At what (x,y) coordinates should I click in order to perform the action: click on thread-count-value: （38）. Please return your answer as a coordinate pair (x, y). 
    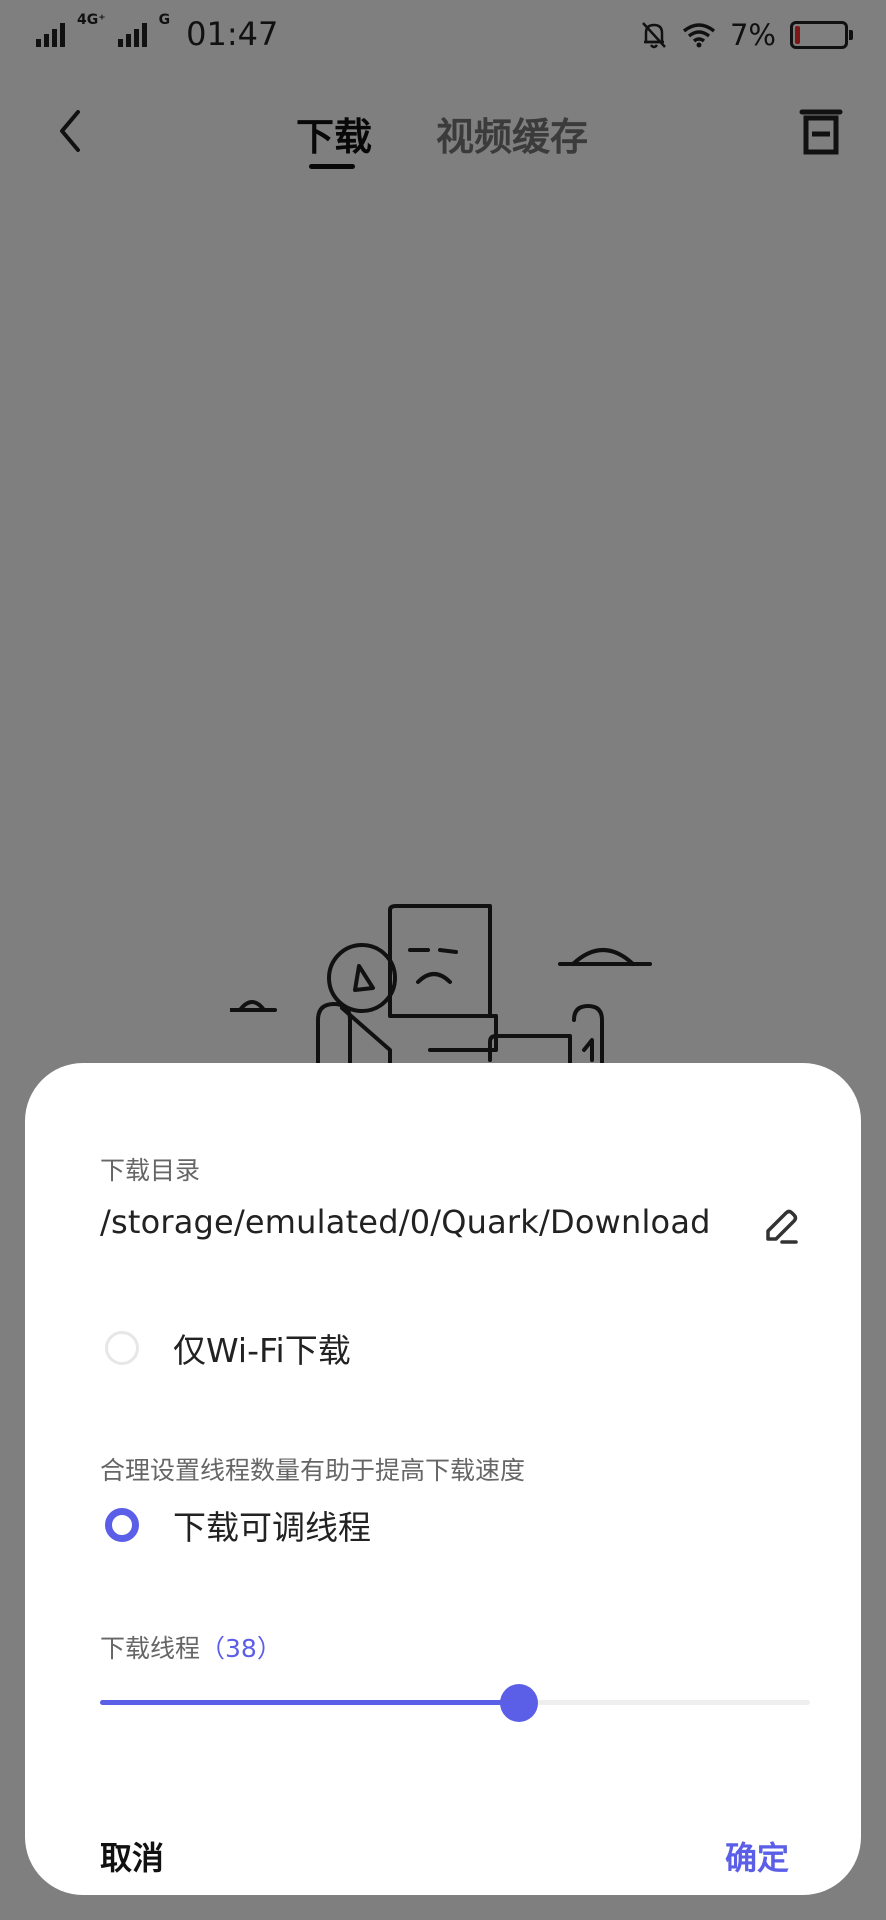
    Looking at the image, I should click on (241, 1648).